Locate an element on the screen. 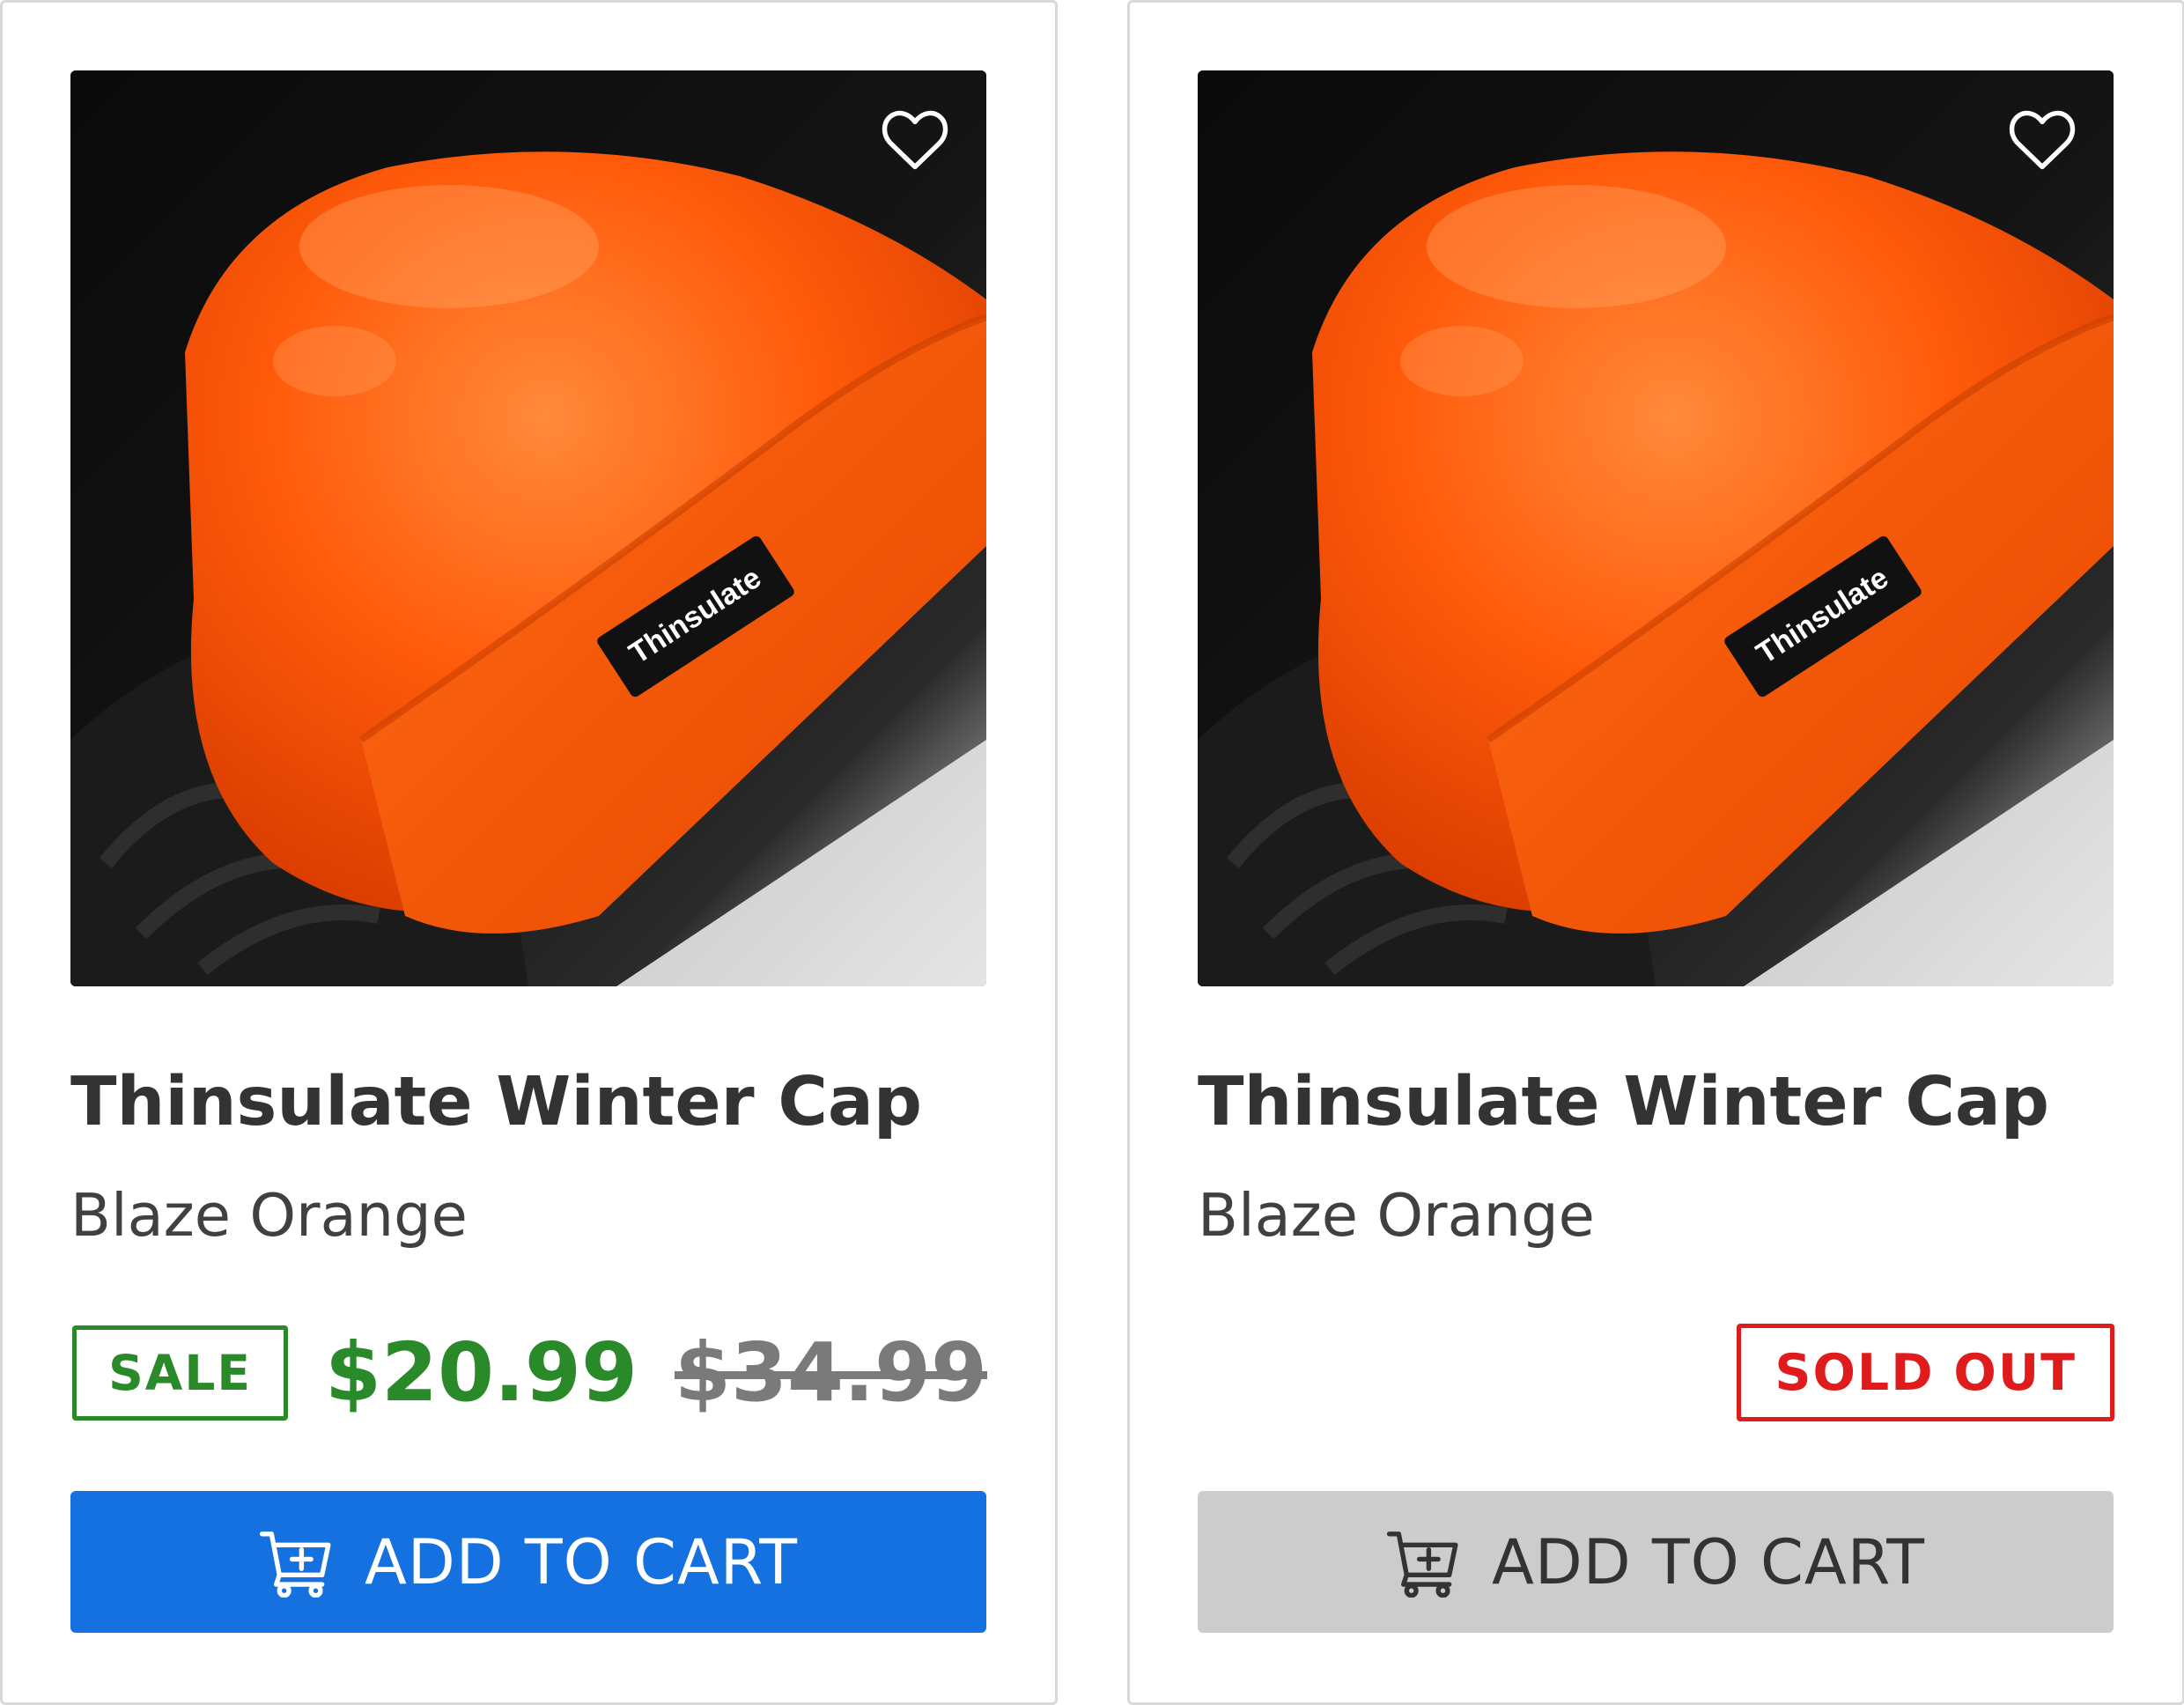 Image resolution: width=2184 pixels, height=1705 pixels. sold-out-badge: SOLD OUT is located at coordinates (1925, 1373).